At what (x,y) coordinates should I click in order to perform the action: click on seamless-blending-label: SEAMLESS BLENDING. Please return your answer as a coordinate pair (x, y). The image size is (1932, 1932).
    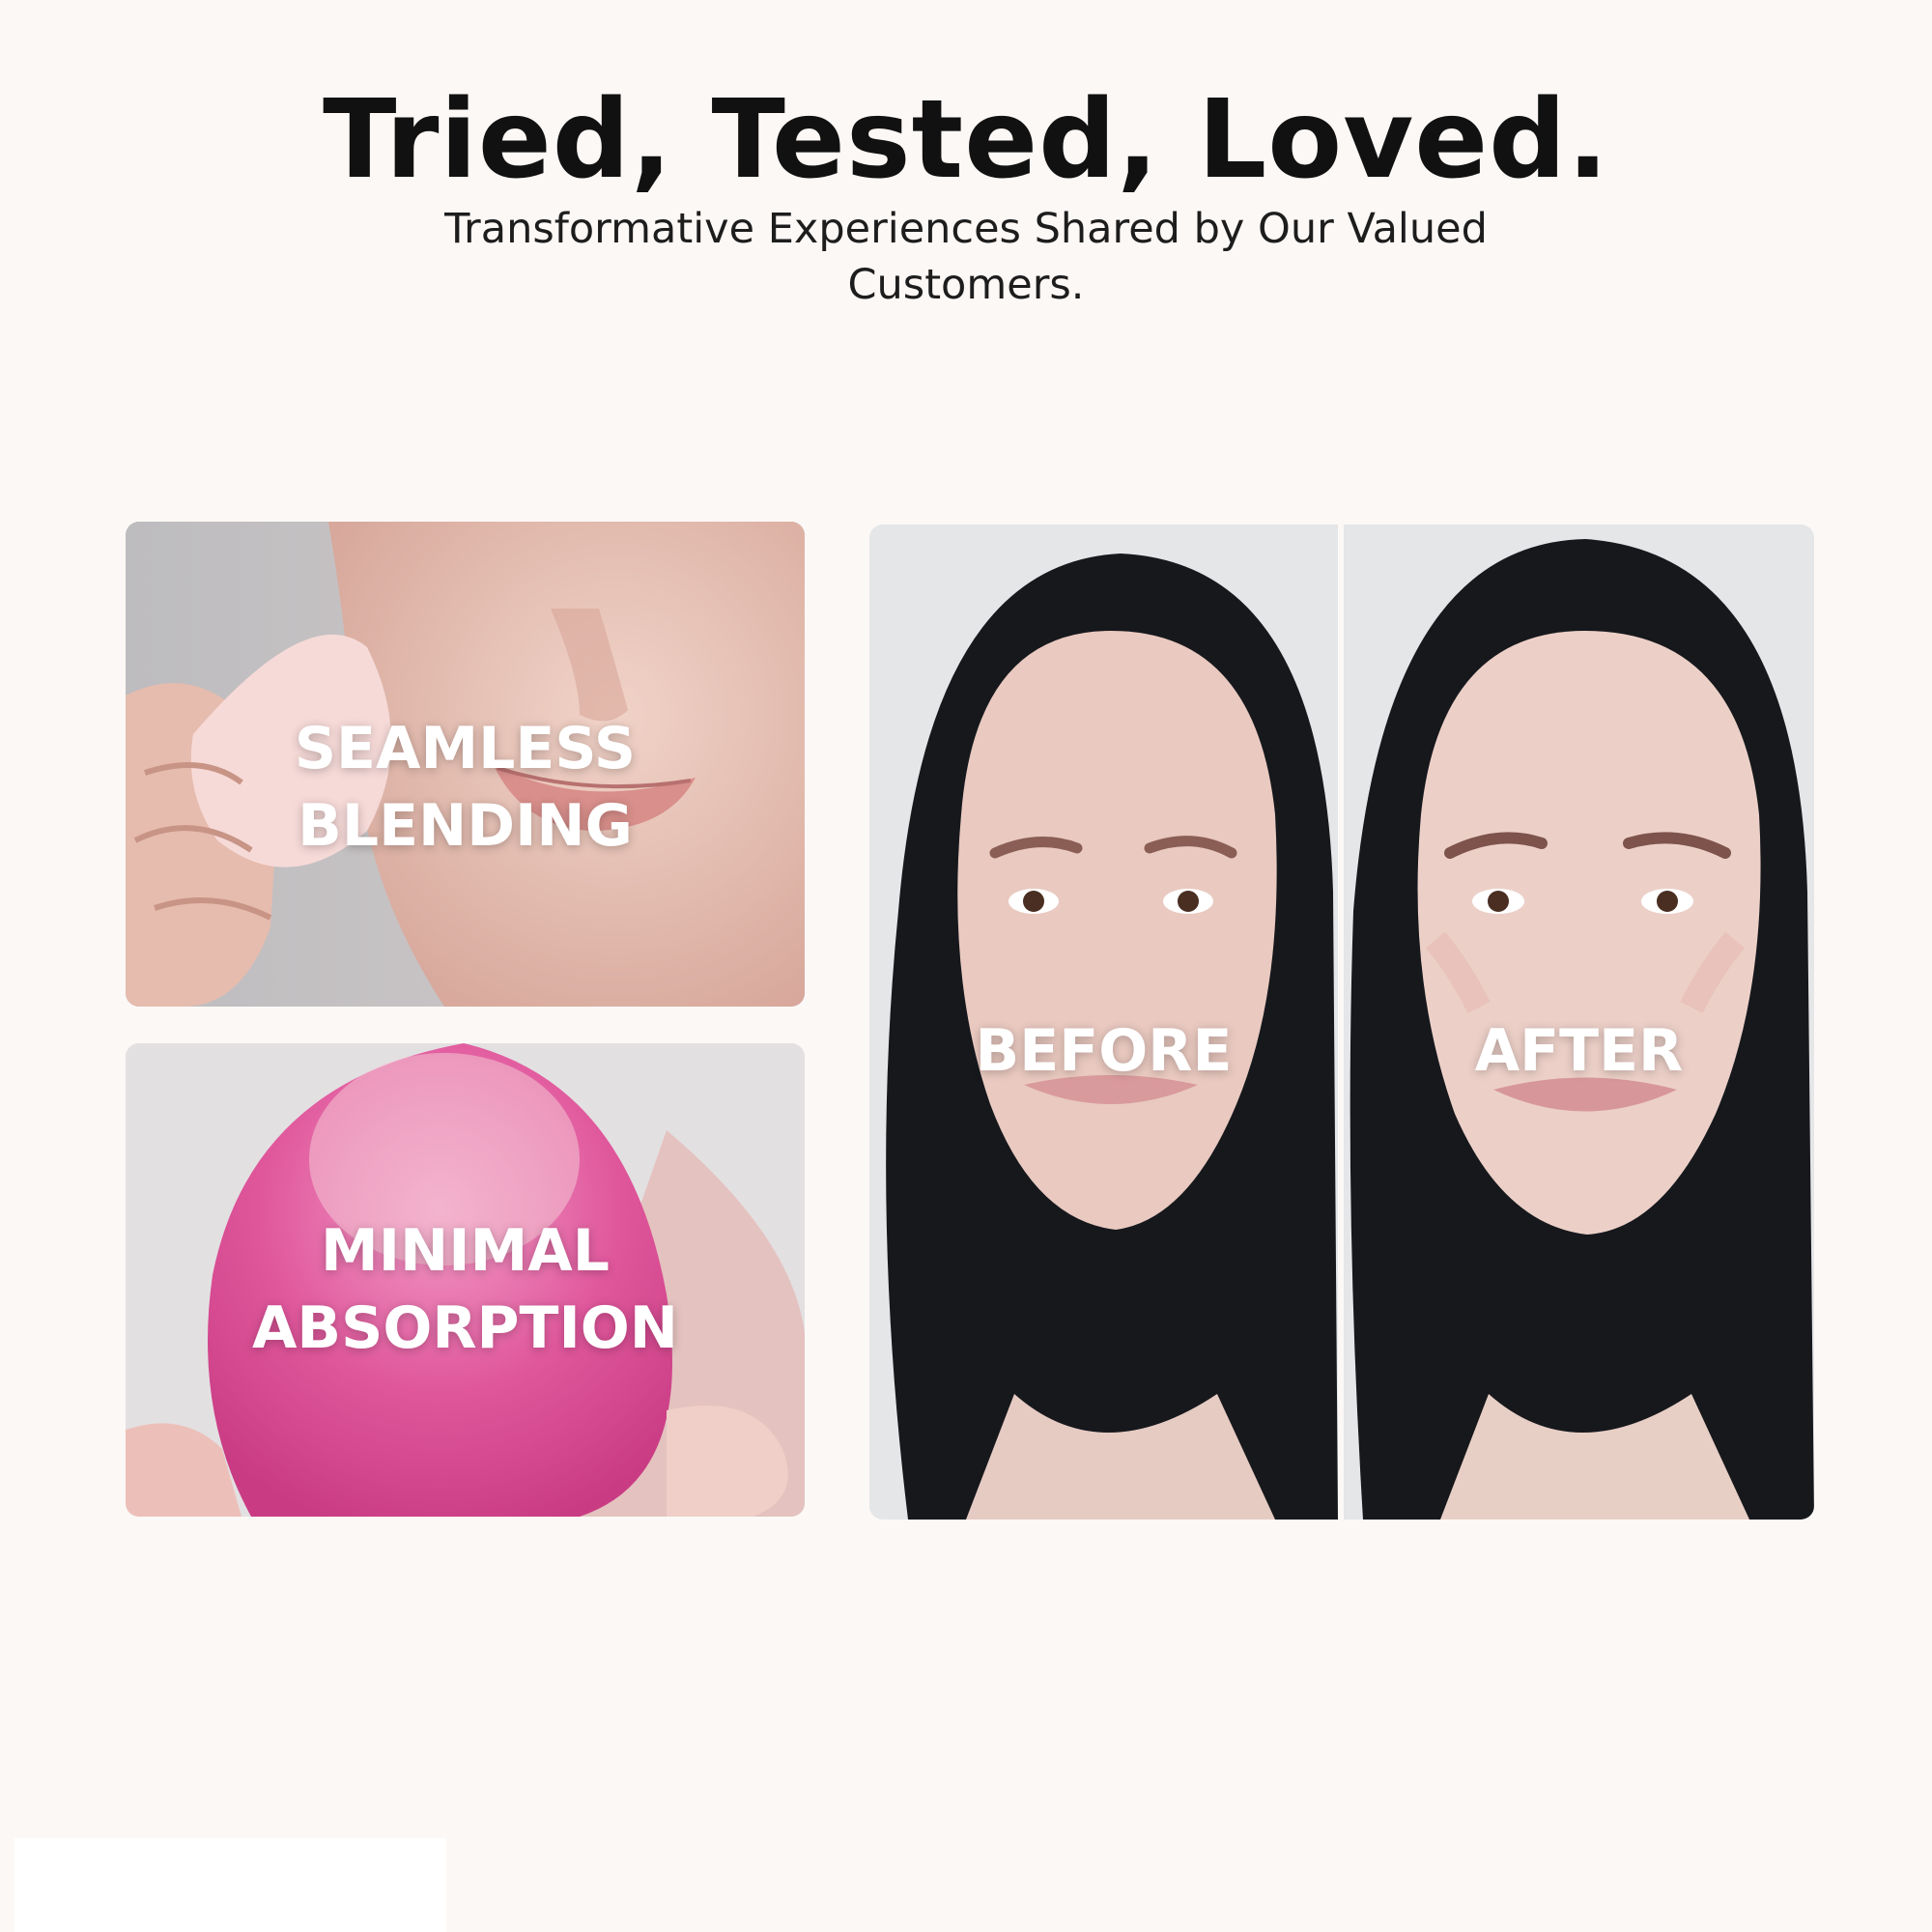
    Looking at the image, I should click on (465, 787).